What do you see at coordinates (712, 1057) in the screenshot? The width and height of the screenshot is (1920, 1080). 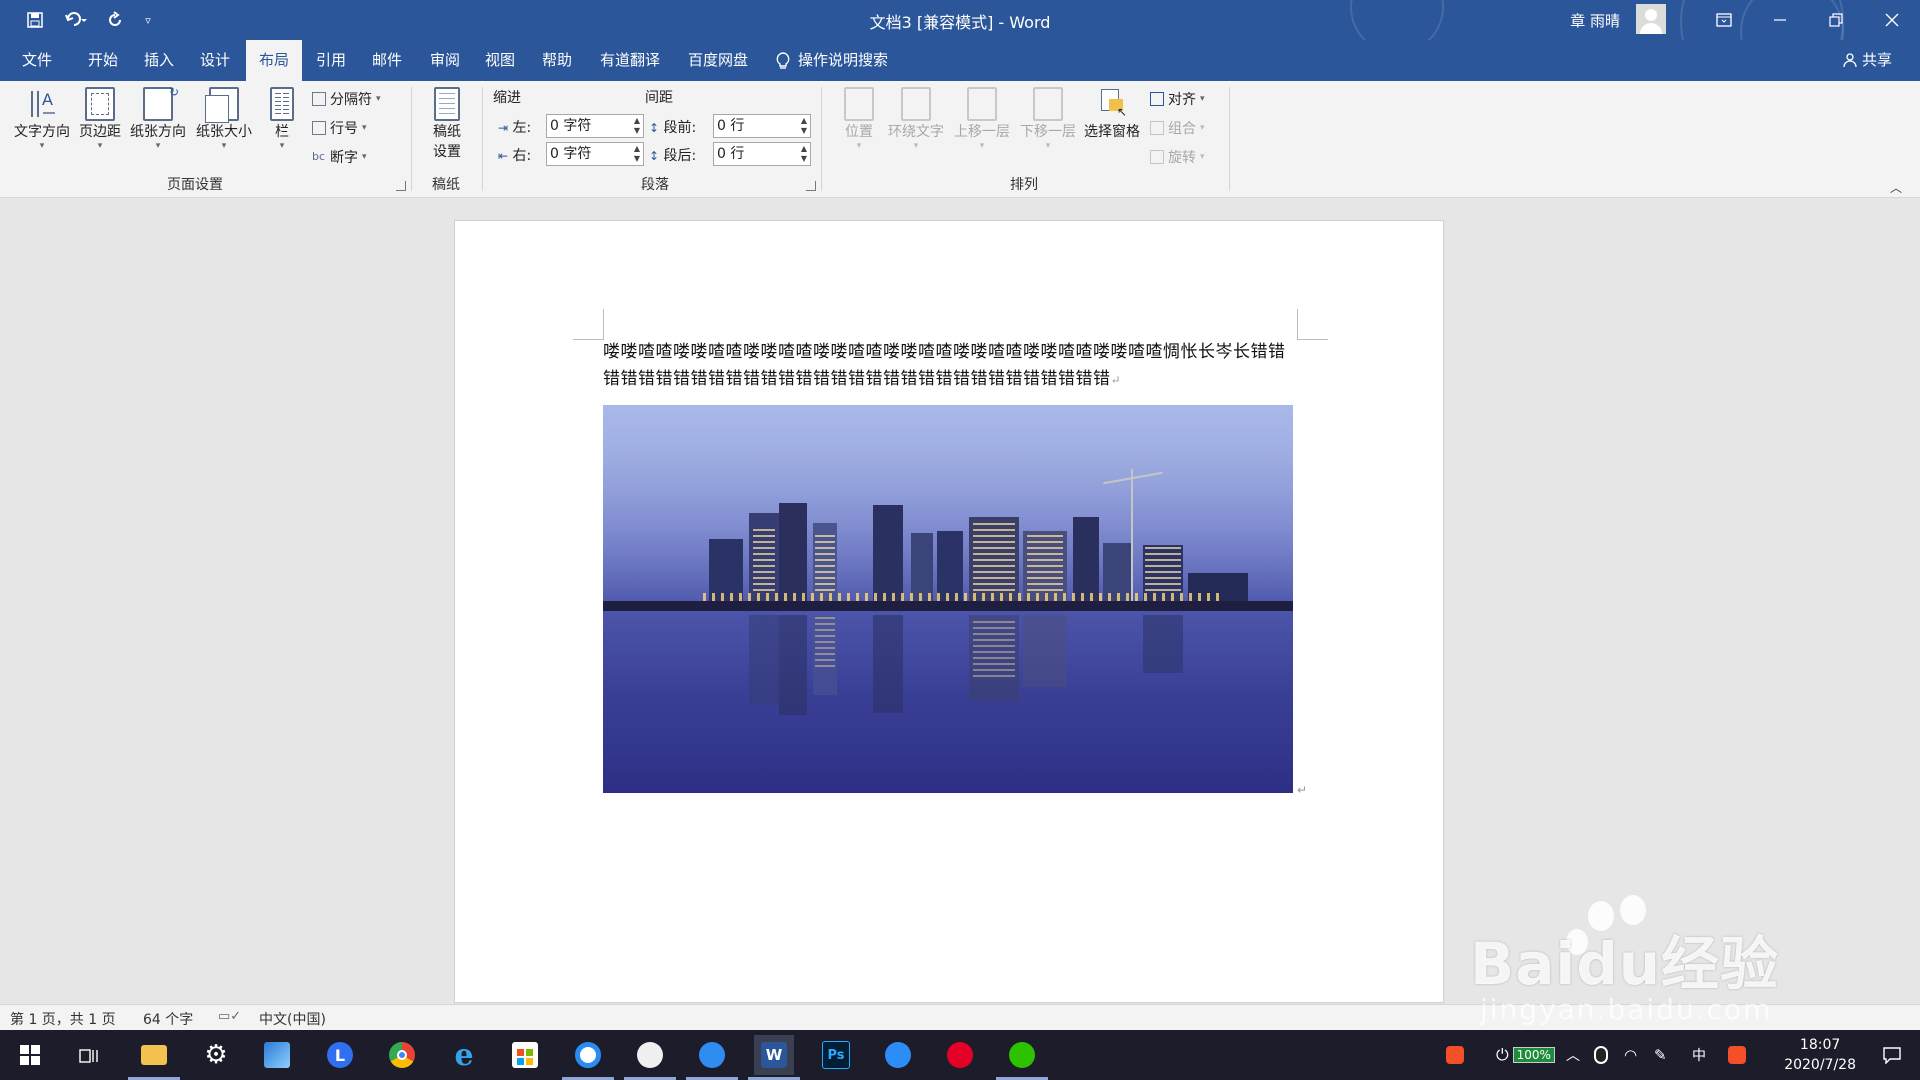 I see `feishu-icon` at bounding box center [712, 1057].